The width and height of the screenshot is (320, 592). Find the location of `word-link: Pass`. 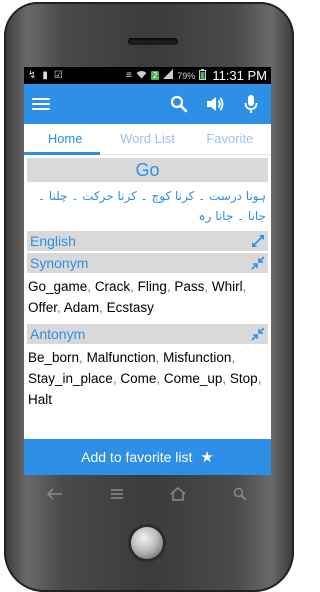

word-link: Pass is located at coordinates (189, 286).